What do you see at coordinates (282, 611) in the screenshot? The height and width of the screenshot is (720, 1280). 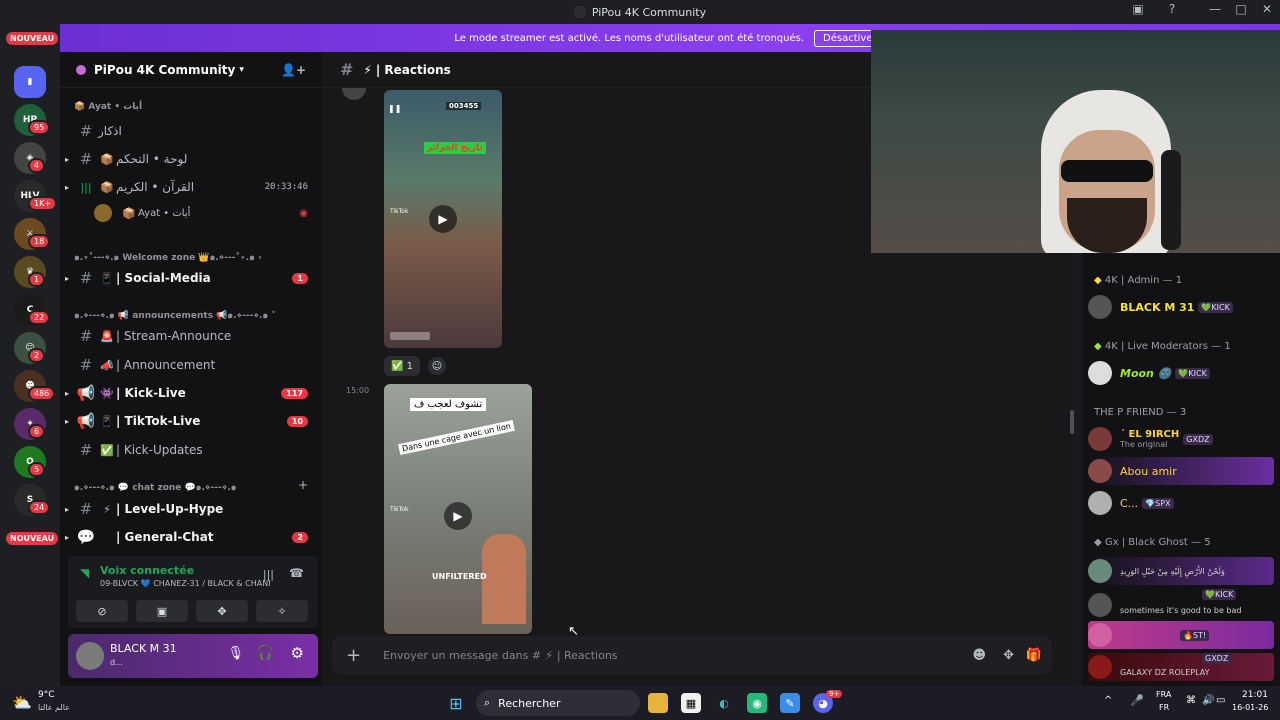 I see `soundboard-button: ✧` at bounding box center [282, 611].